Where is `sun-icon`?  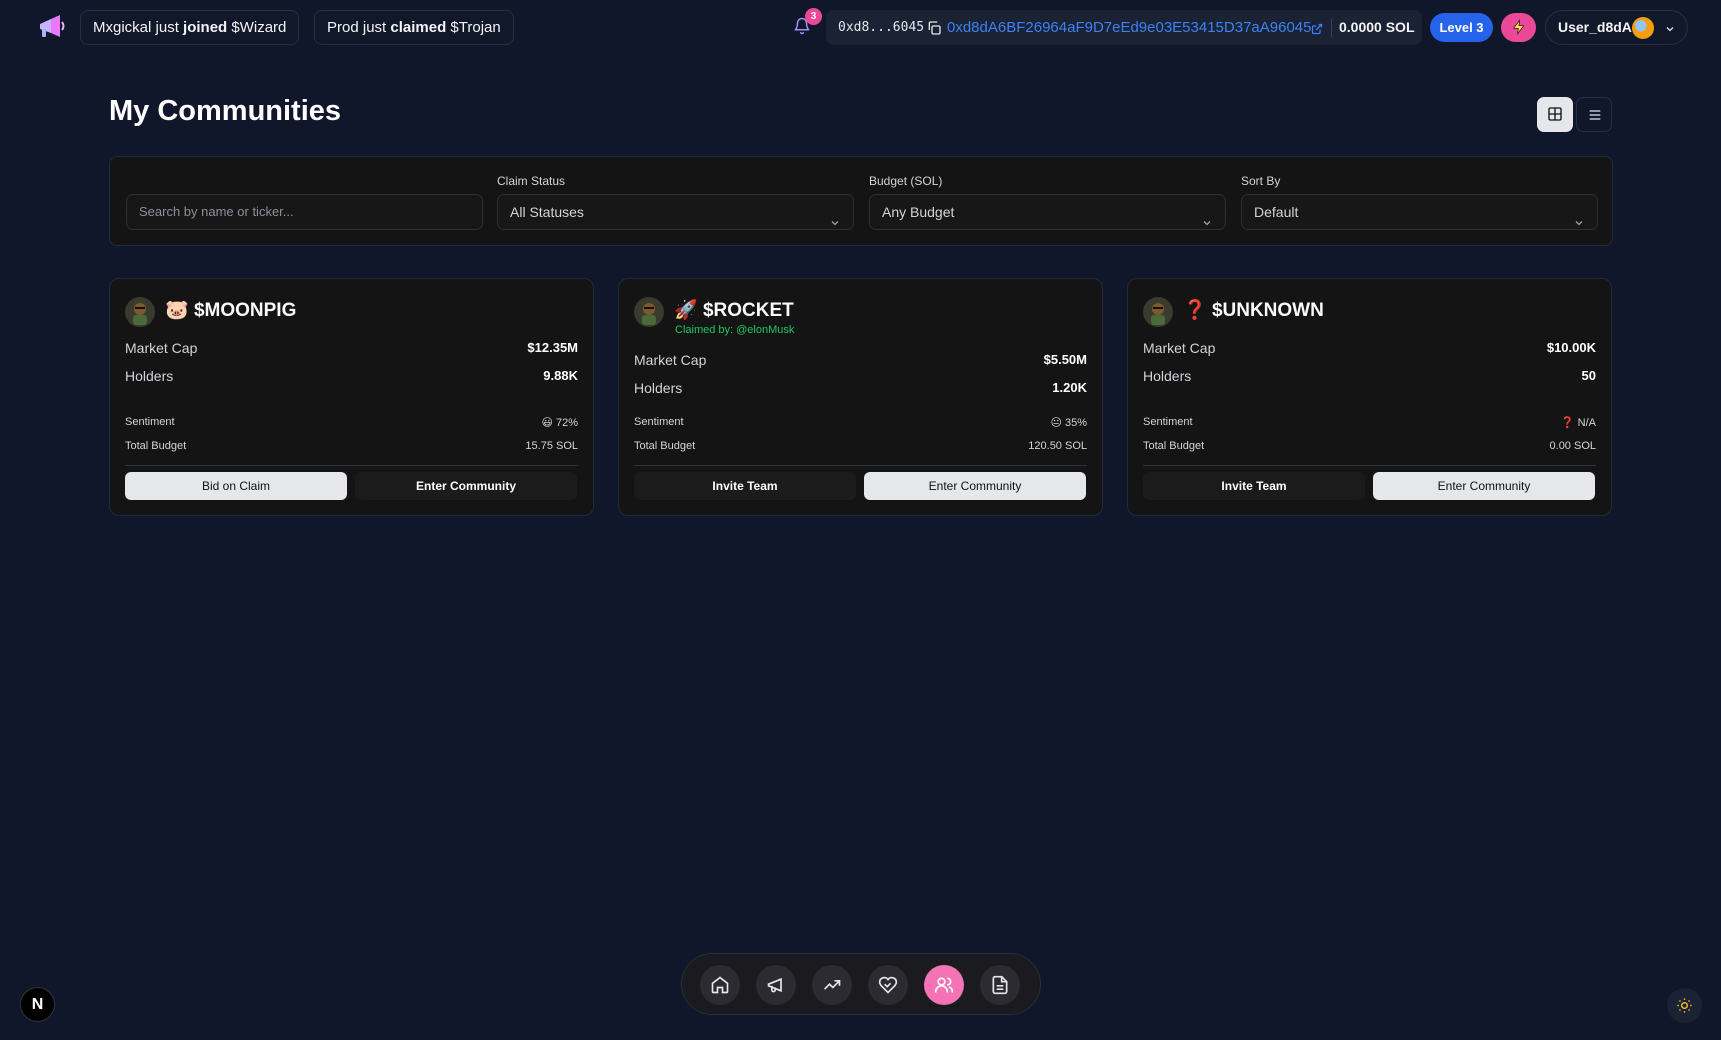
sun-icon is located at coordinates (1684, 1005).